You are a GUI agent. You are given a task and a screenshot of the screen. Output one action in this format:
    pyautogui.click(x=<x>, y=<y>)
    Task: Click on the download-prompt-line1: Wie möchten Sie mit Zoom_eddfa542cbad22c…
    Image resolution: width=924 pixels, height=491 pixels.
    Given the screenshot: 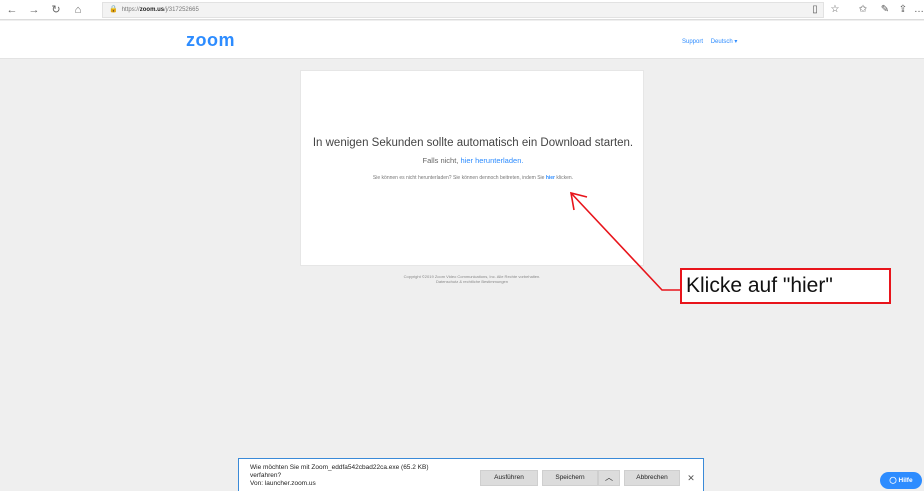 What is the action you would take?
    pyautogui.click(x=339, y=467)
    